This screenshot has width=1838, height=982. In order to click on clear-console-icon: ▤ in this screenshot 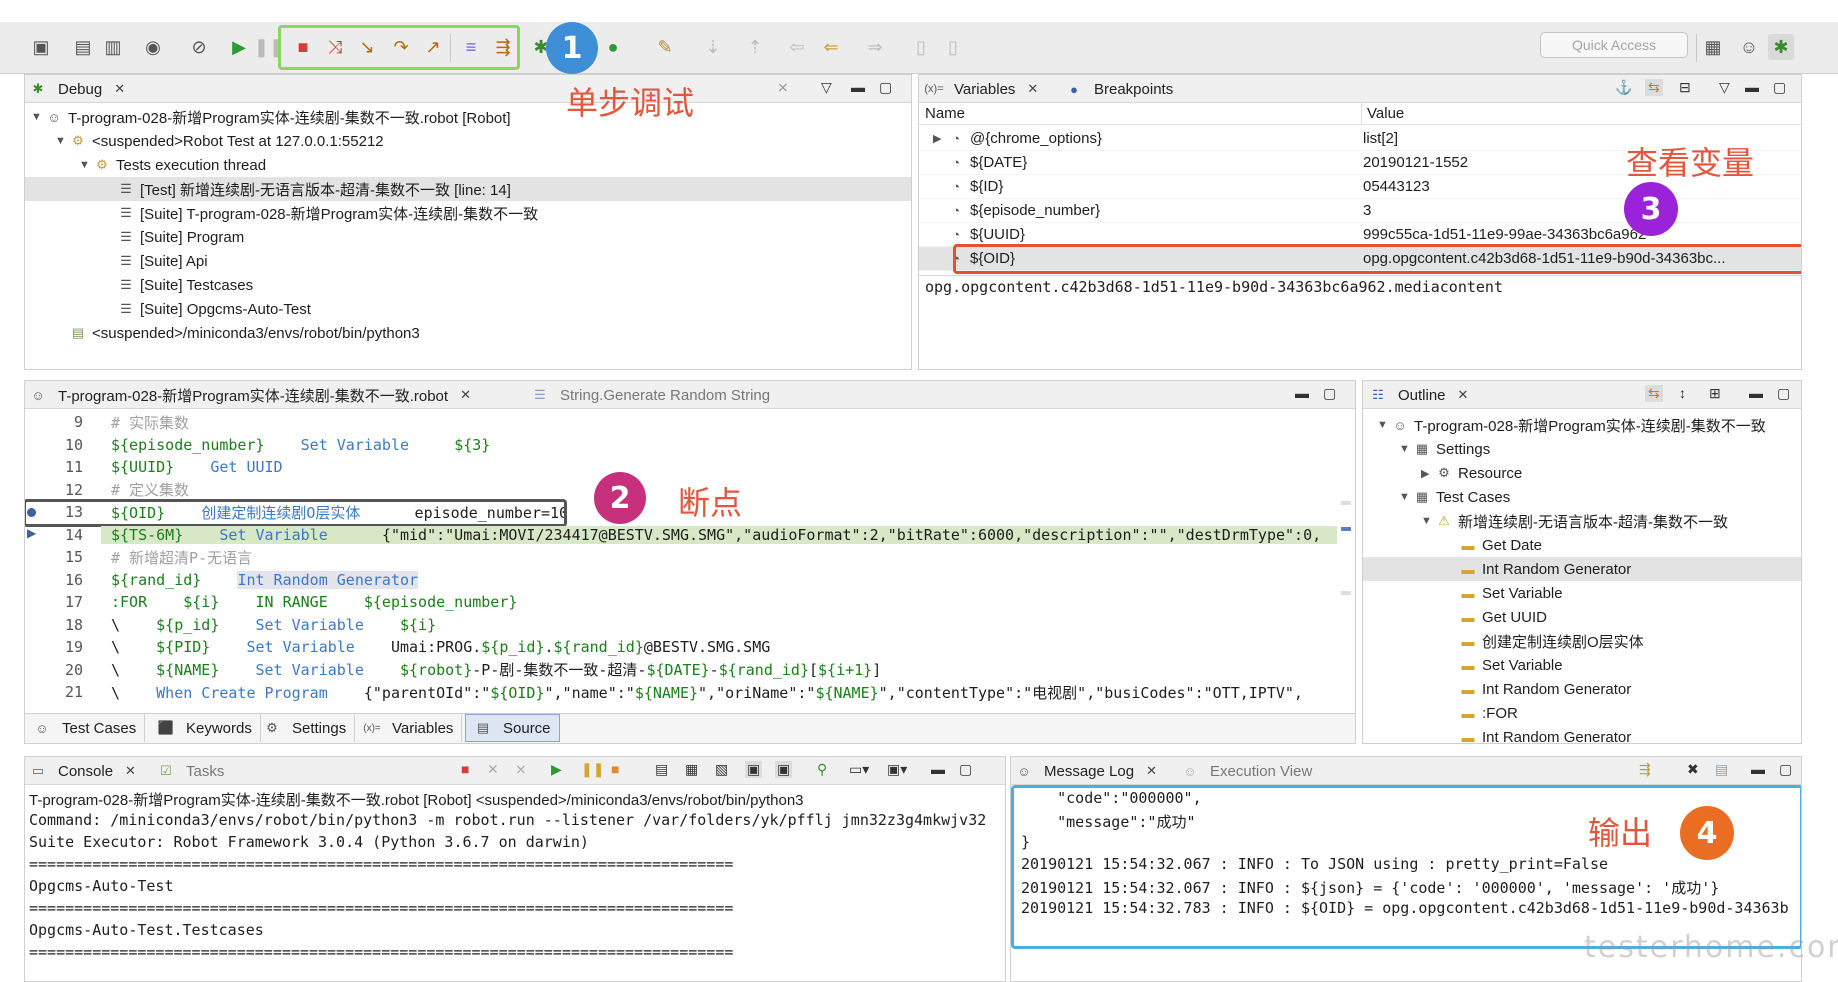, I will do `click(661, 769)`.